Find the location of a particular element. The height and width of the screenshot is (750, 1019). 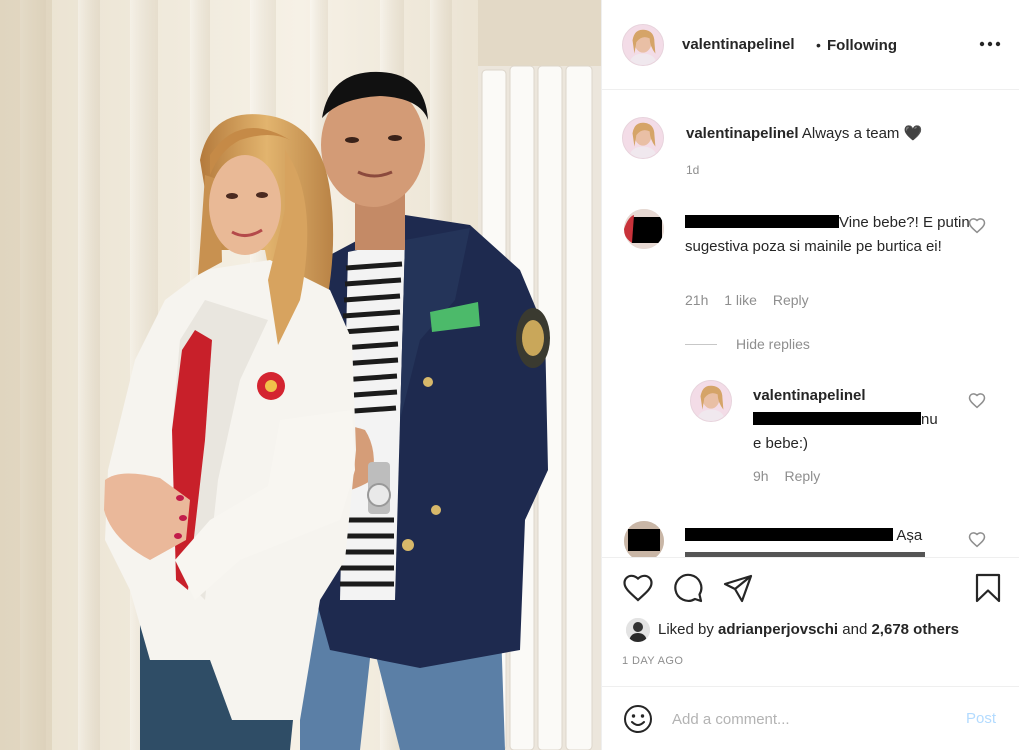

comment-meta: 21h 1 like Reply is located at coordinates (753, 300).